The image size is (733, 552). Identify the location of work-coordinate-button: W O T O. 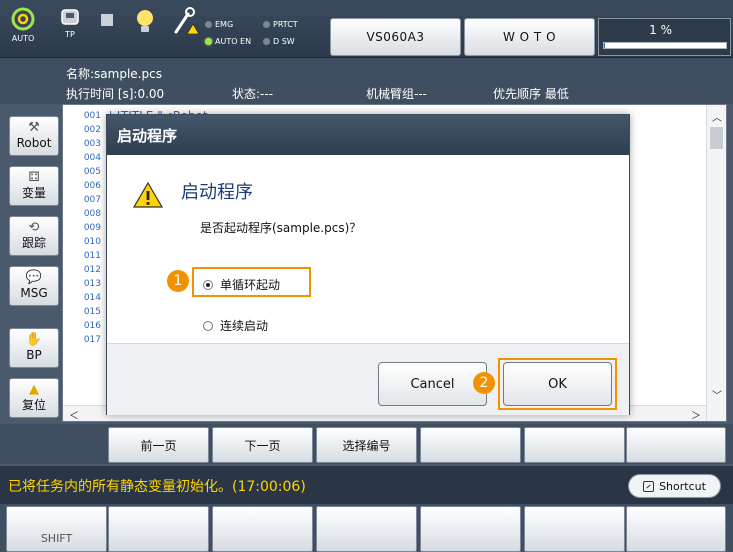
(529, 37).